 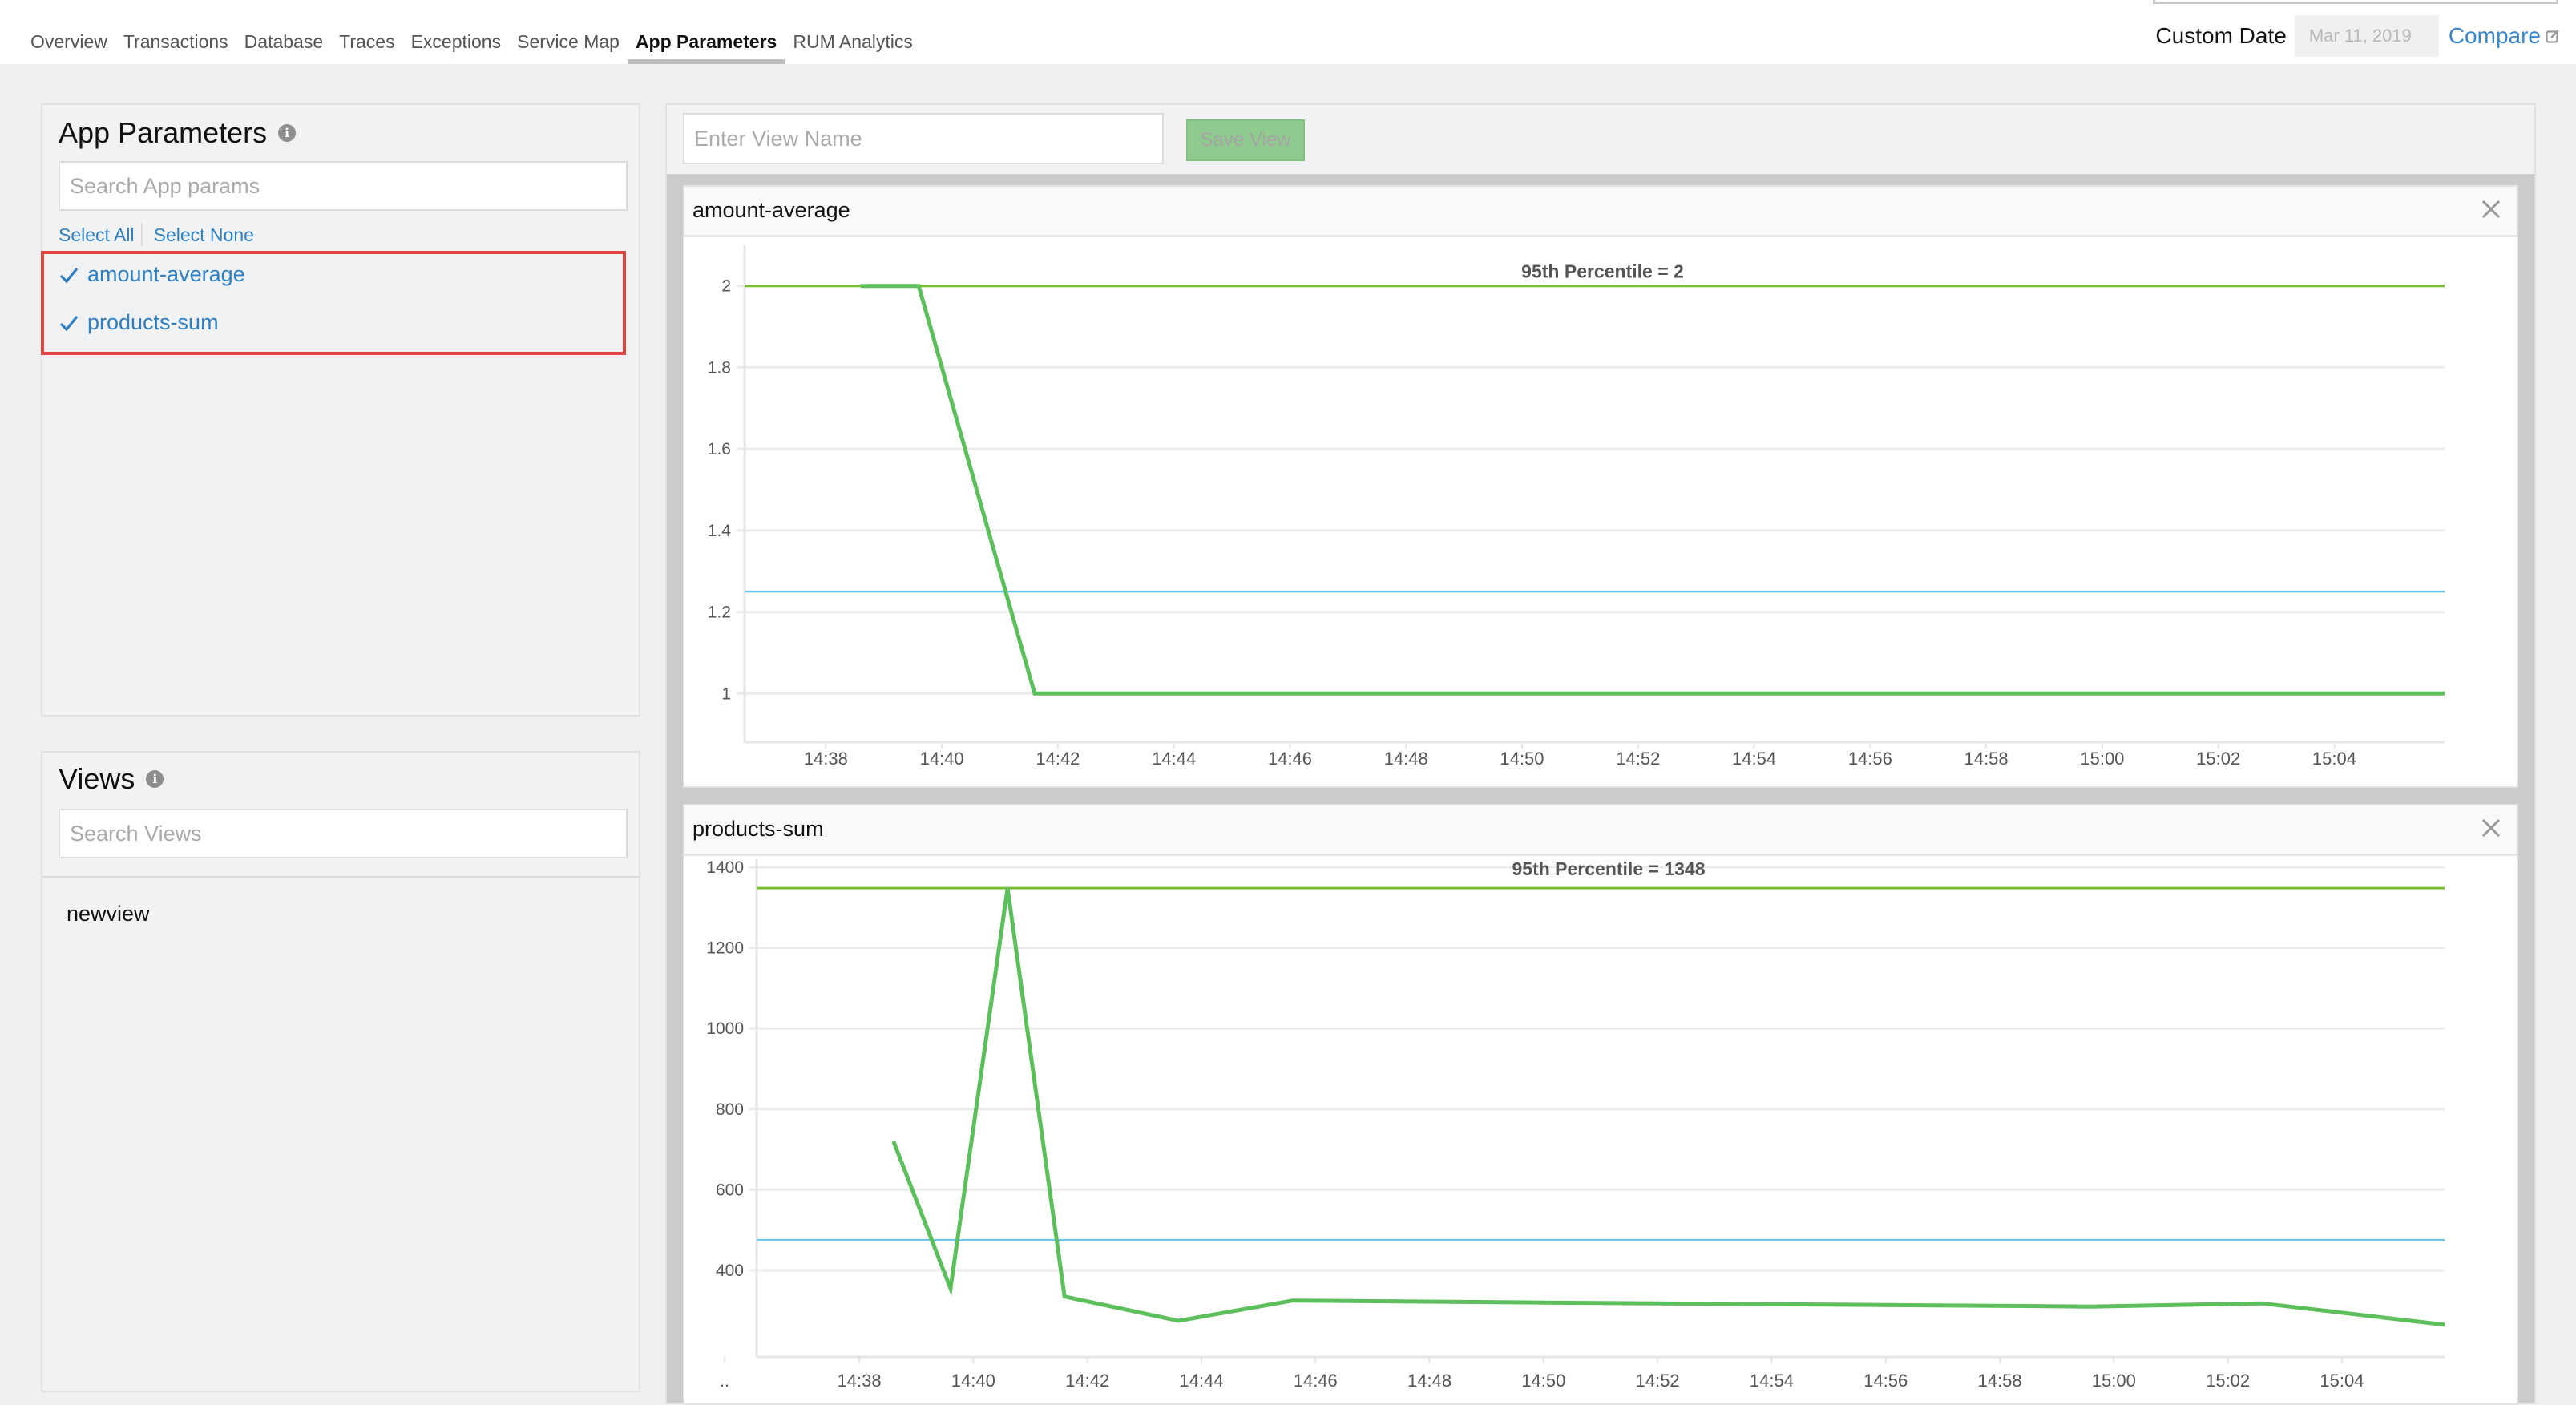 What do you see at coordinates (758, 829) in the screenshot?
I see `chart-title: products-sum` at bounding box center [758, 829].